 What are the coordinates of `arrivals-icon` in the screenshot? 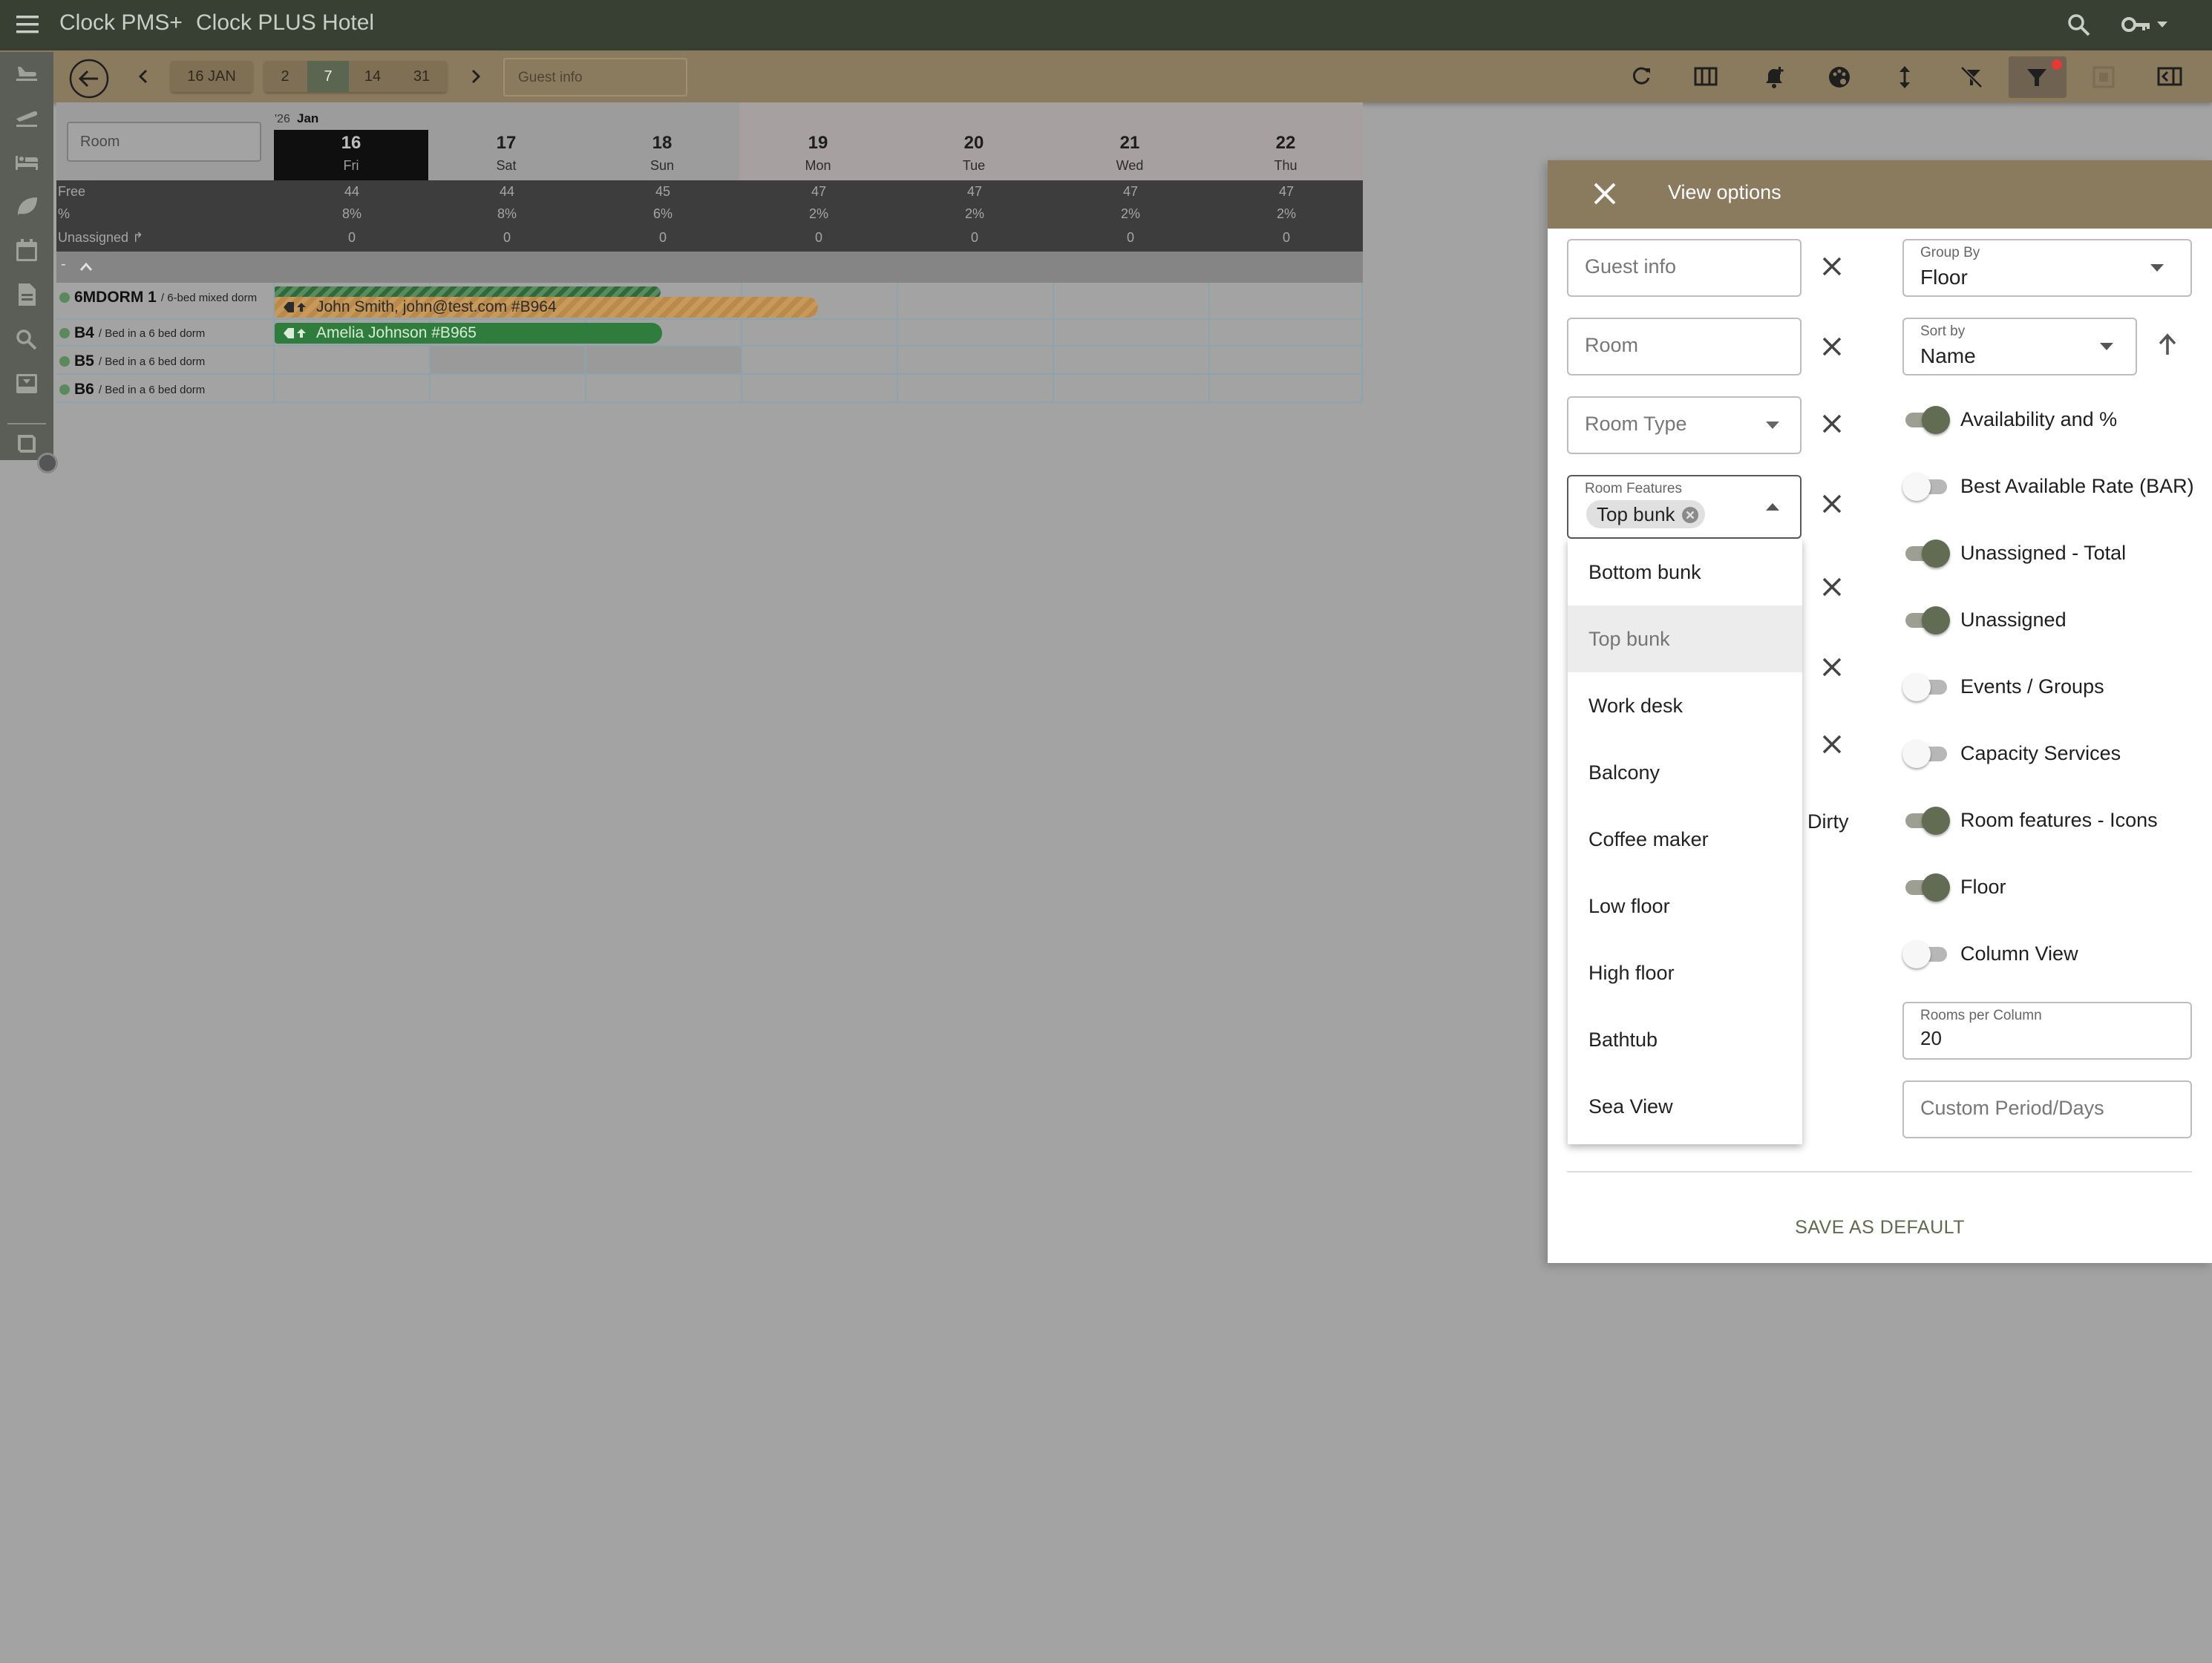 It's located at (26, 73).